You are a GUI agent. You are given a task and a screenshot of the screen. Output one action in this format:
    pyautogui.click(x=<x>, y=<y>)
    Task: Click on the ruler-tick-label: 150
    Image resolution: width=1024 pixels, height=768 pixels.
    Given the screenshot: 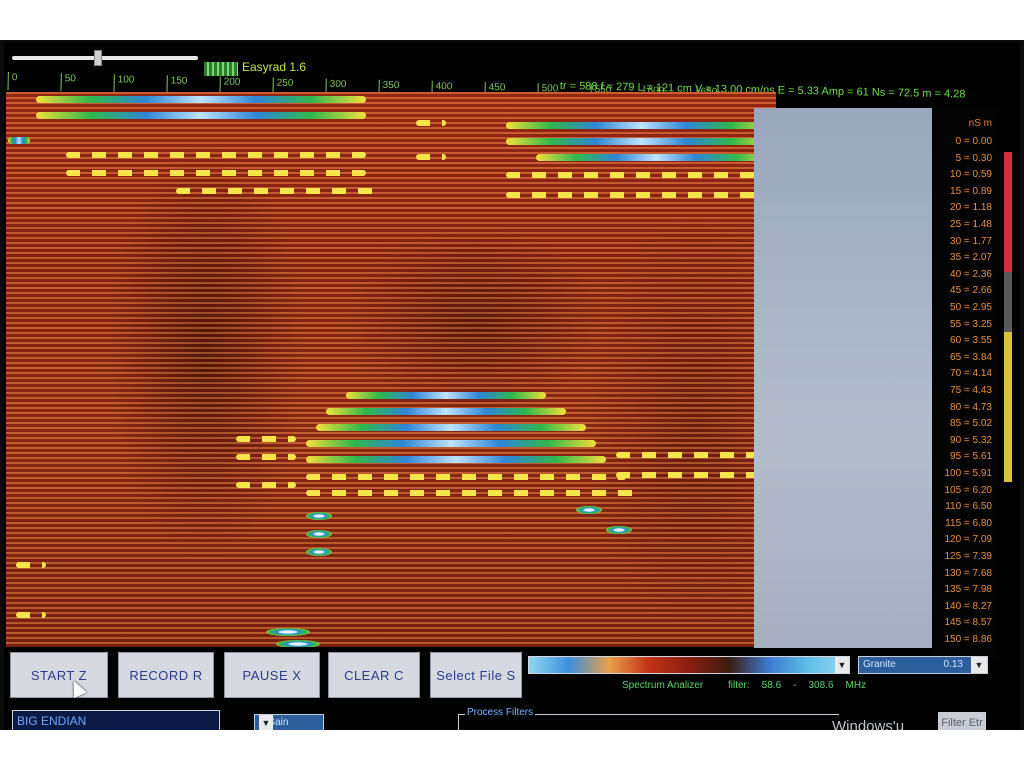 What is the action you would take?
    pyautogui.click(x=179, y=81)
    